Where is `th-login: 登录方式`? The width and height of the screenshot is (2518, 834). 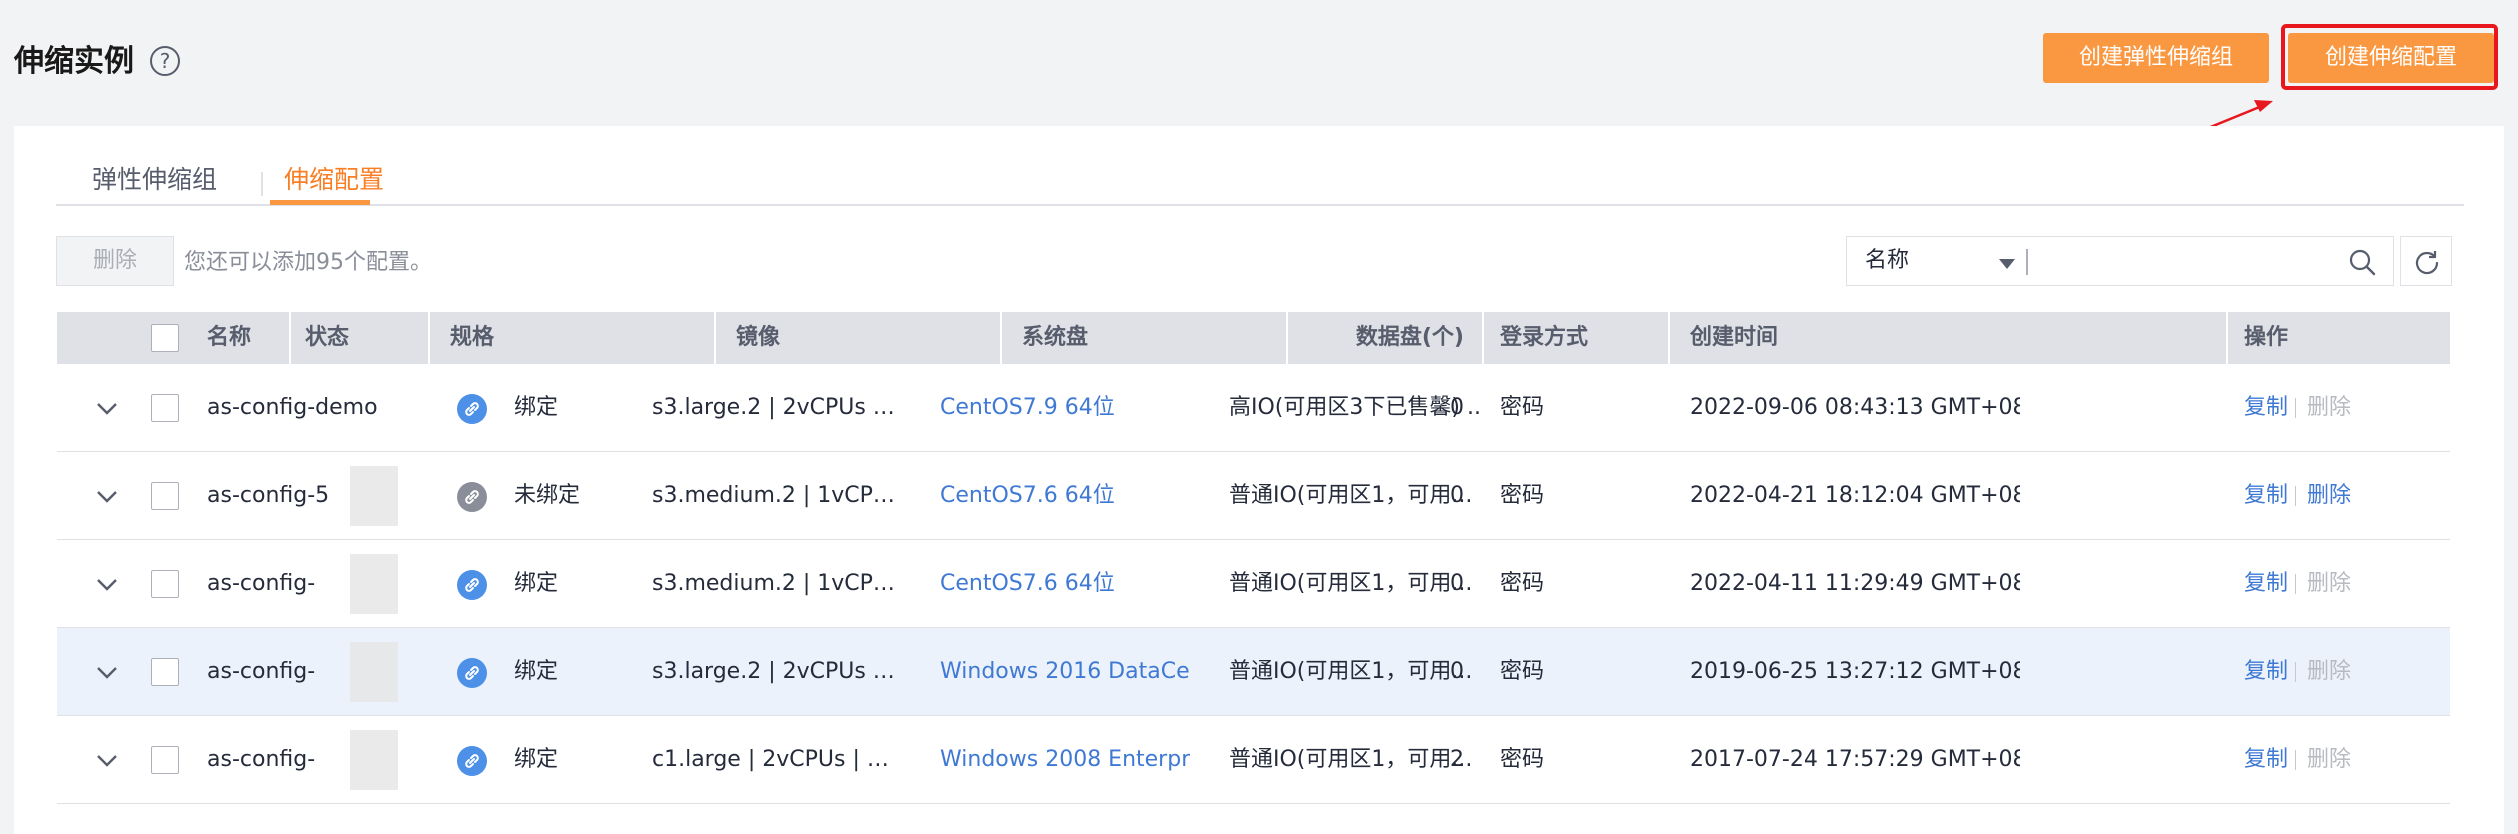 th-login: 登录方式 is located at coordinates (1576, 338).